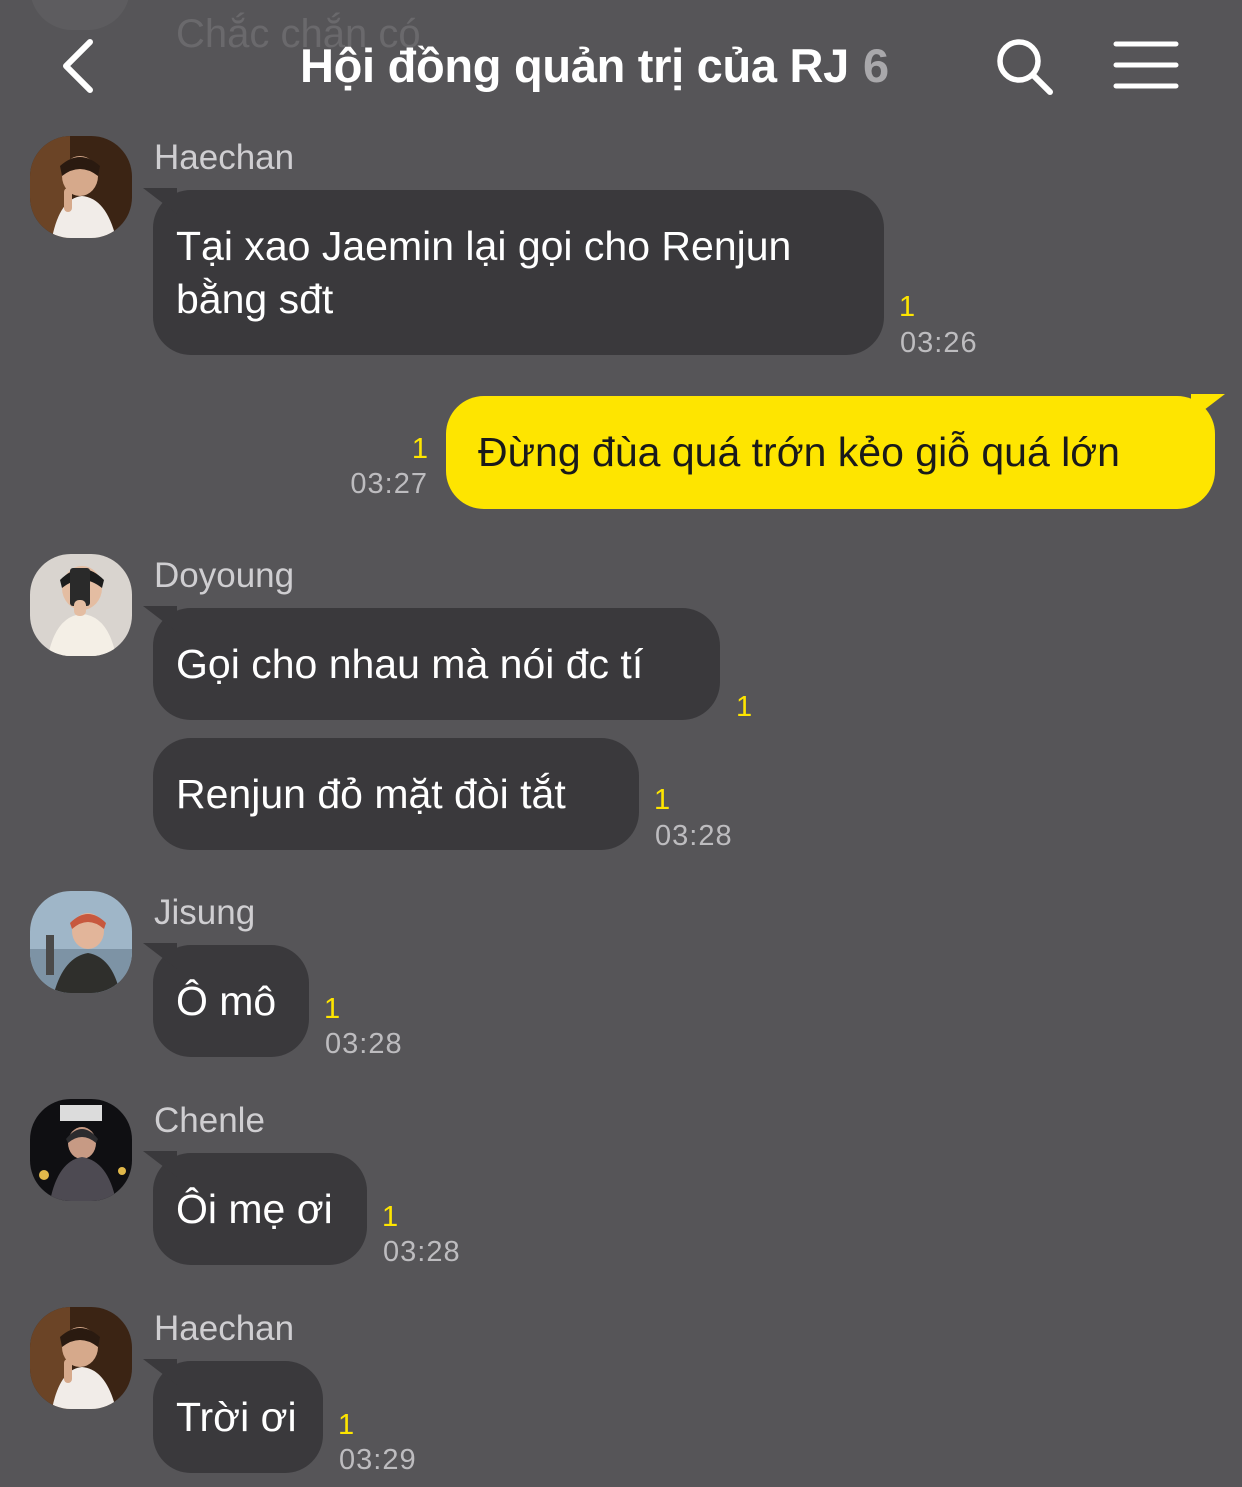 This screenshot has width=1242, height=1487. Describe the element at coordinates (939, 343) in the screenshot. I see `message-time: 03:26` at that location.